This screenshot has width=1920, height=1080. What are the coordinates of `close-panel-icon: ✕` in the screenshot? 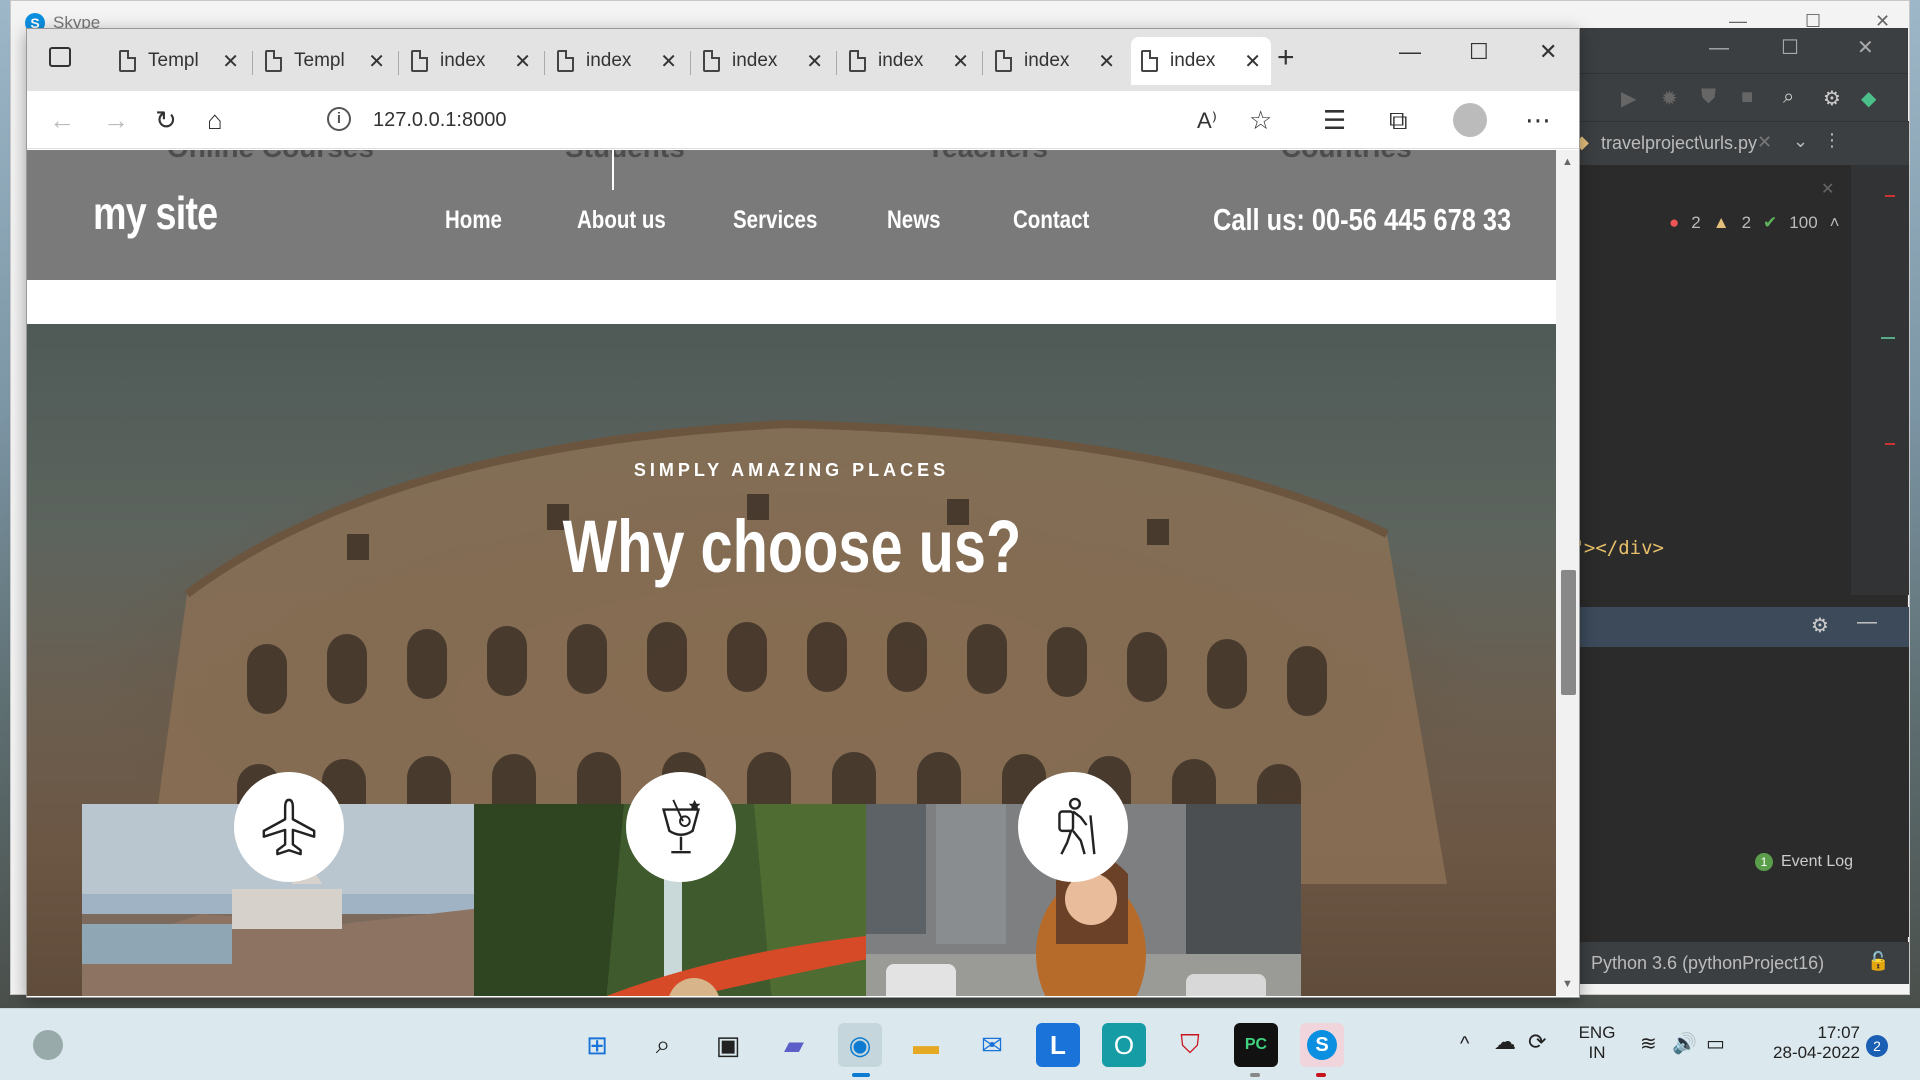 It's located at (1827, 189).